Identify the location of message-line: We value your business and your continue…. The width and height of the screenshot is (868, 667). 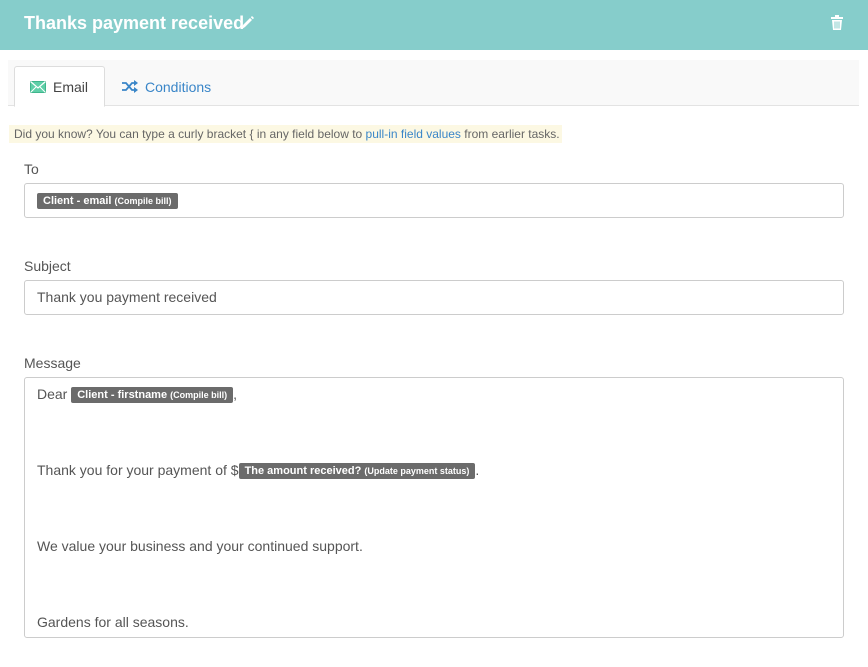
(200, 546).